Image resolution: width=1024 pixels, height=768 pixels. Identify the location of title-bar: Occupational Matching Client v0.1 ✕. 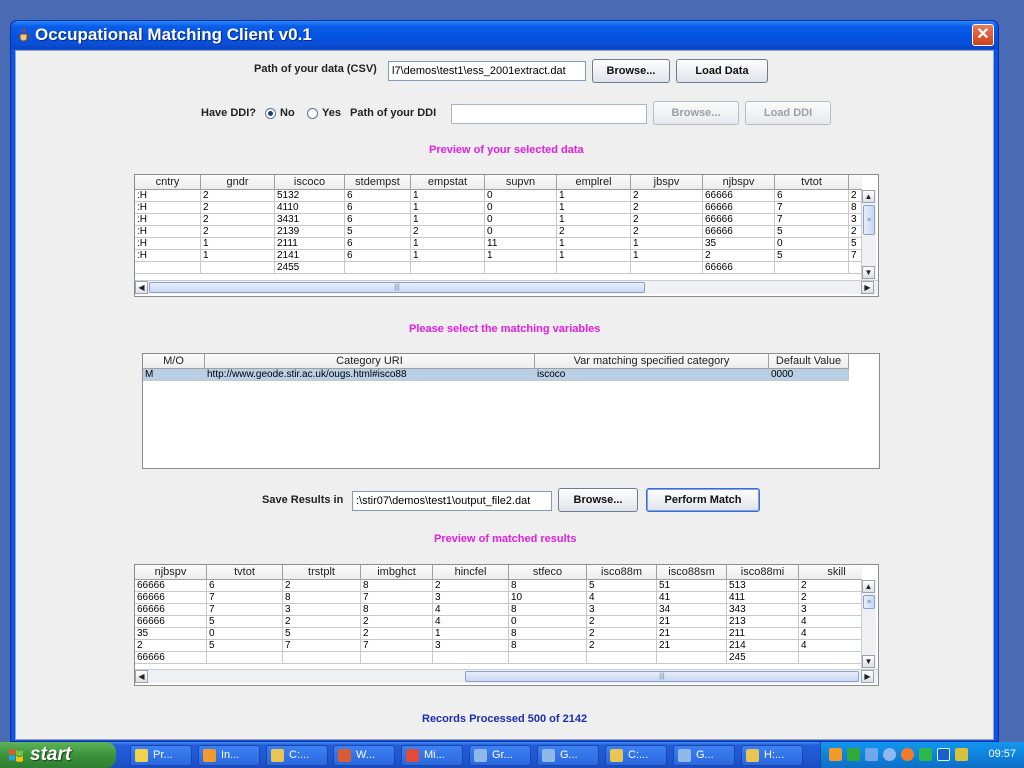
(504, 35).